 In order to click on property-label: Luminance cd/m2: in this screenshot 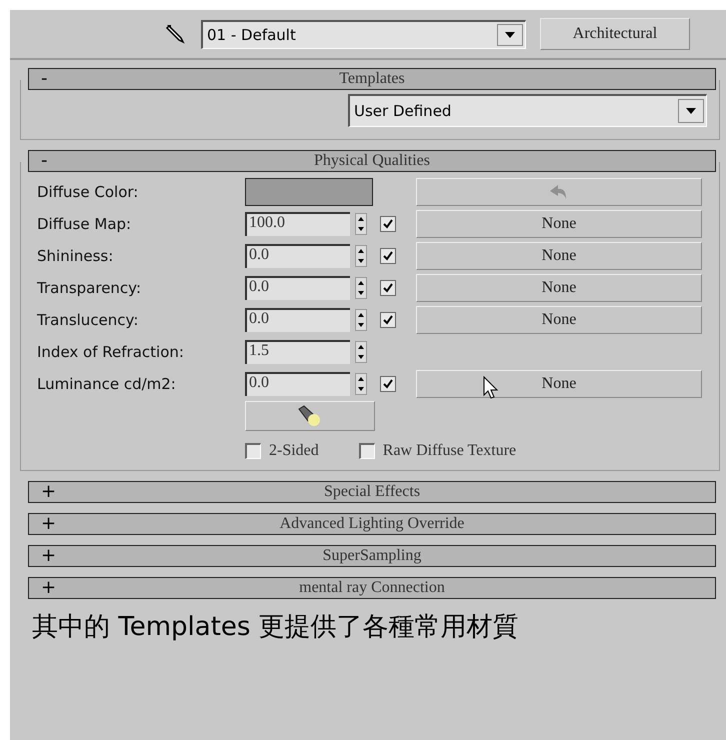, I will do `click(107, 384)`.